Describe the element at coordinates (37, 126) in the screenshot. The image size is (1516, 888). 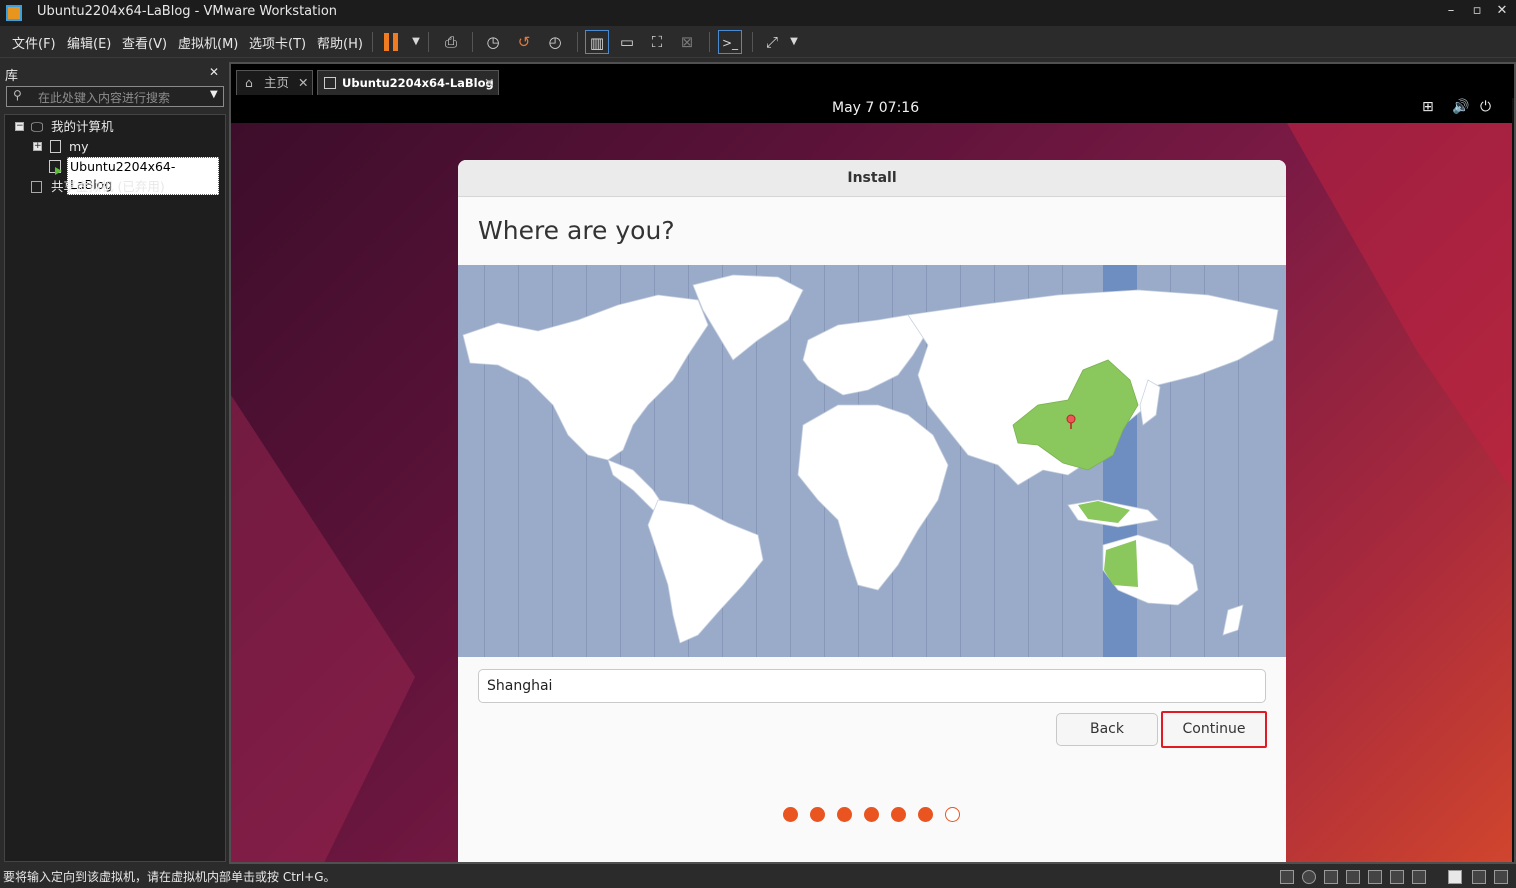
I see `computer-icon: 🖵` at that location.